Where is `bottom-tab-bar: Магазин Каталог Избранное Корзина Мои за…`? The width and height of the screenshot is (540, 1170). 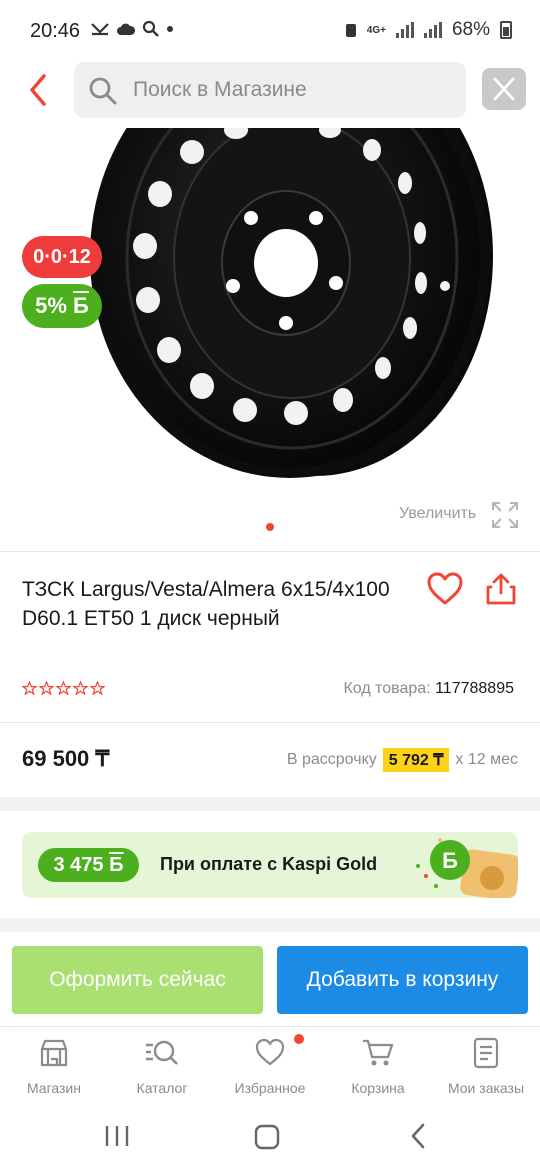 bottom-tab-bar: Магазин Каталог Избранное Корзина Мои за… is located at coordinates (270, 1066).